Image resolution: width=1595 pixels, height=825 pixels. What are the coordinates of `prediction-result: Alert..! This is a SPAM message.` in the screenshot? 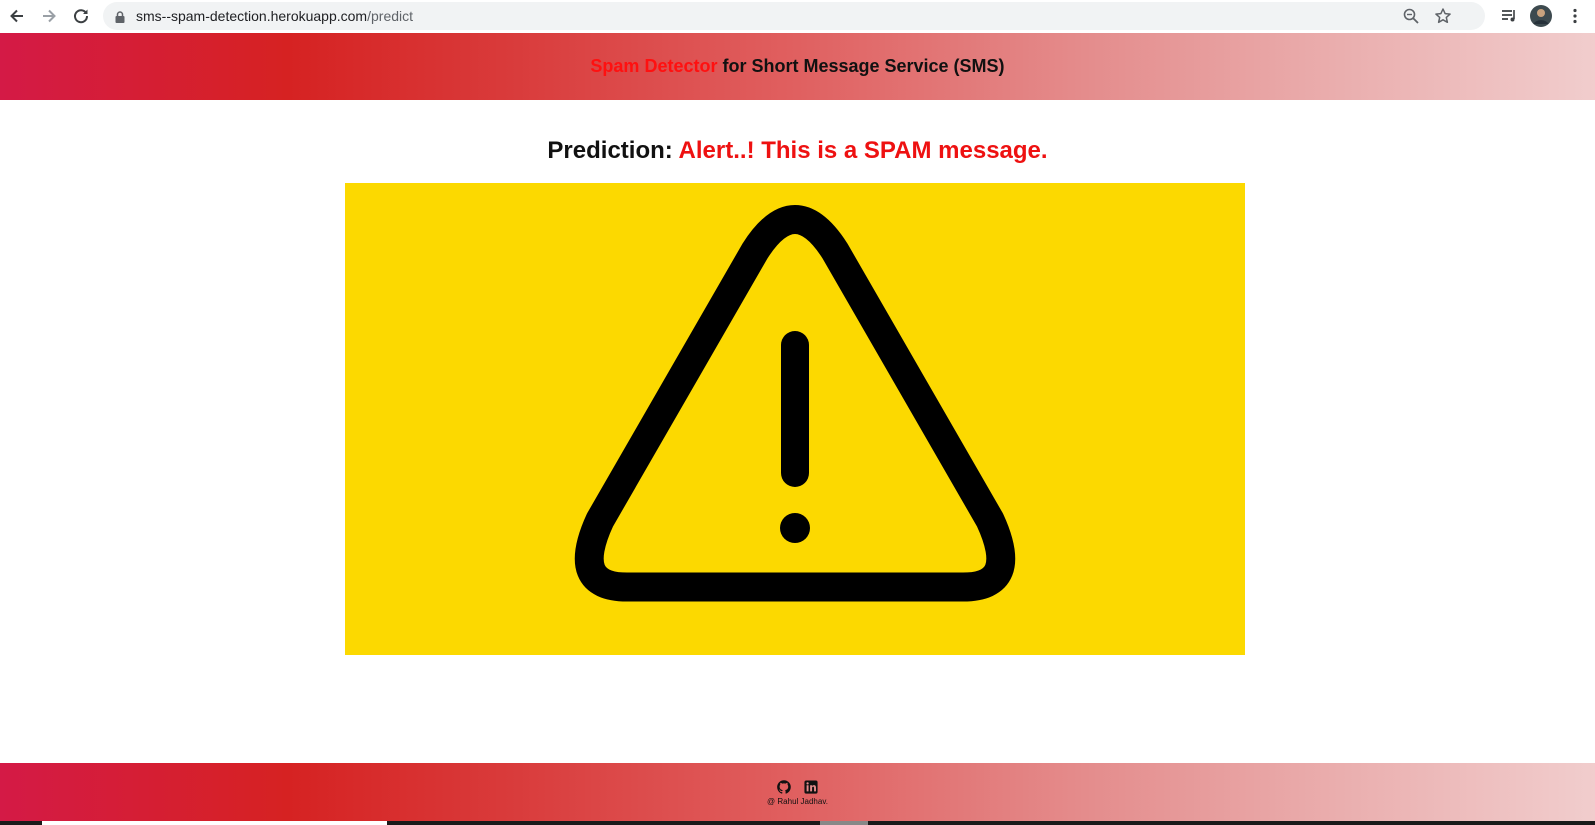 It's located at (863, 150).